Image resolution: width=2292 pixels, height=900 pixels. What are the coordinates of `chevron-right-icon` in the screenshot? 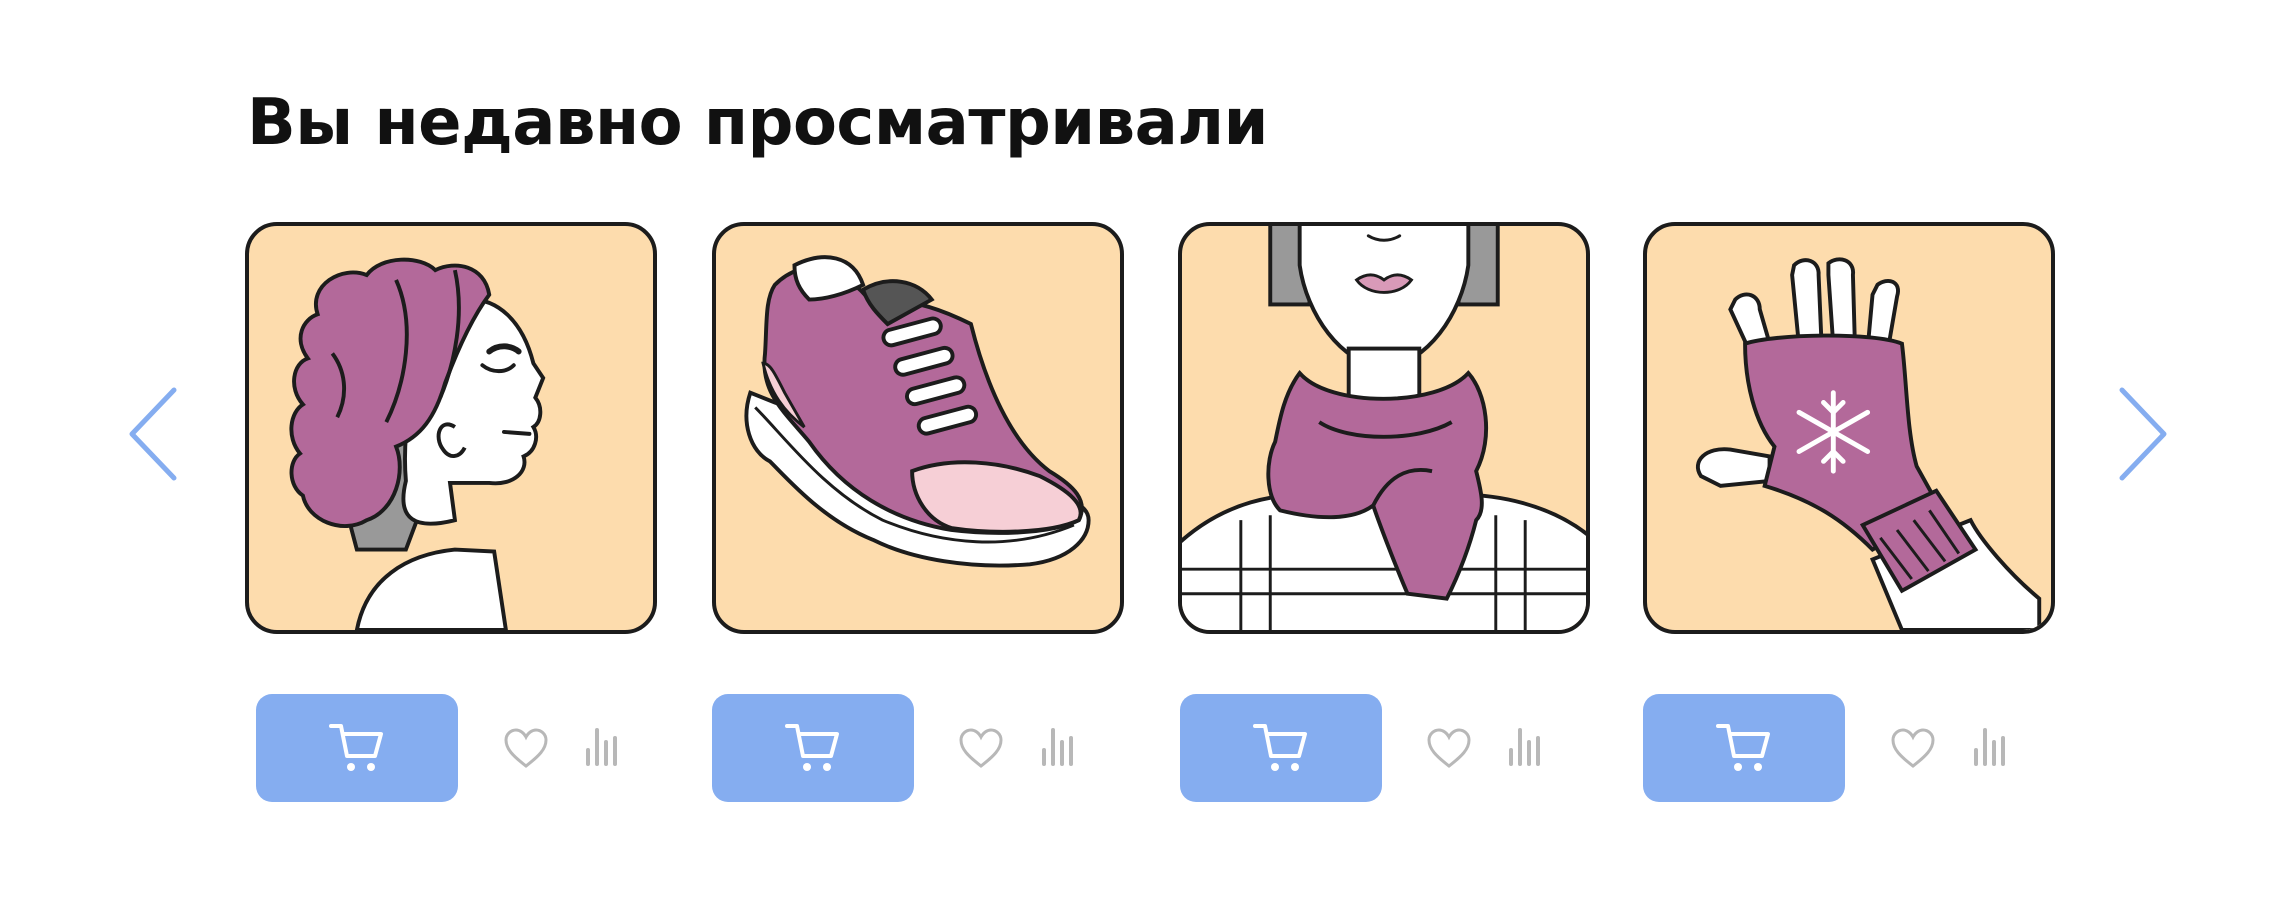 It's located at (2143, 434).